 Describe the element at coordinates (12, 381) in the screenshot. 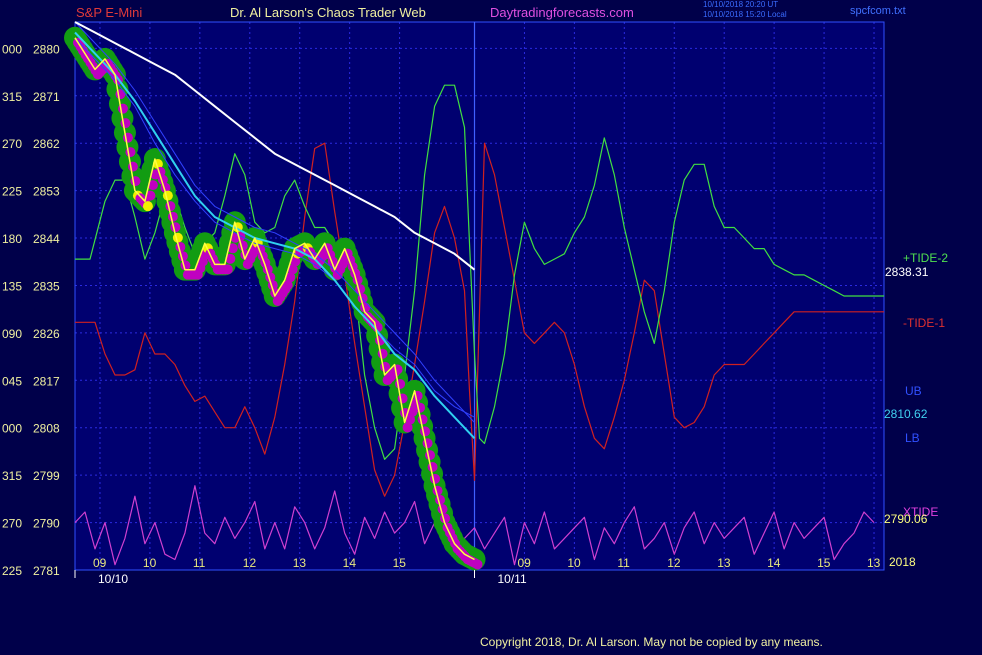

I see `y-left-tick: 045` at that location.